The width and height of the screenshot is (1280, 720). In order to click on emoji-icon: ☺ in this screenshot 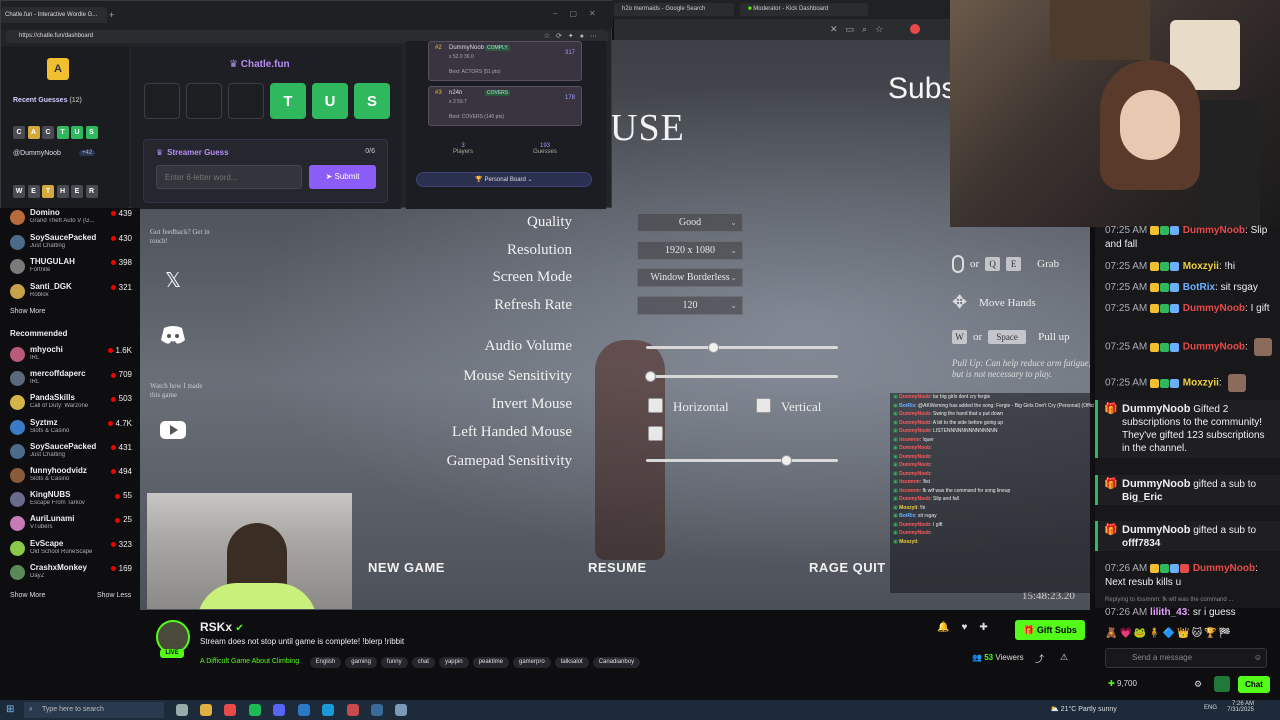, I will do `click(1258, 658)`.